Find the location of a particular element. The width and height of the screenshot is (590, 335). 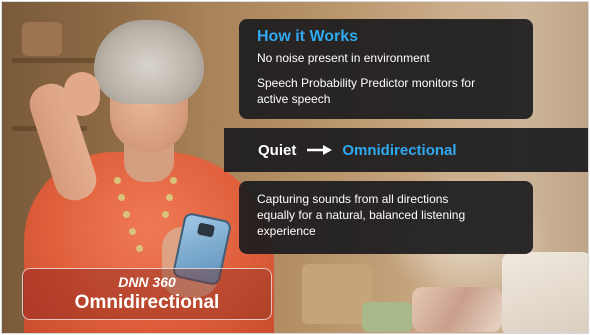

right-arrow-icon is located at coordinates (320, 150).